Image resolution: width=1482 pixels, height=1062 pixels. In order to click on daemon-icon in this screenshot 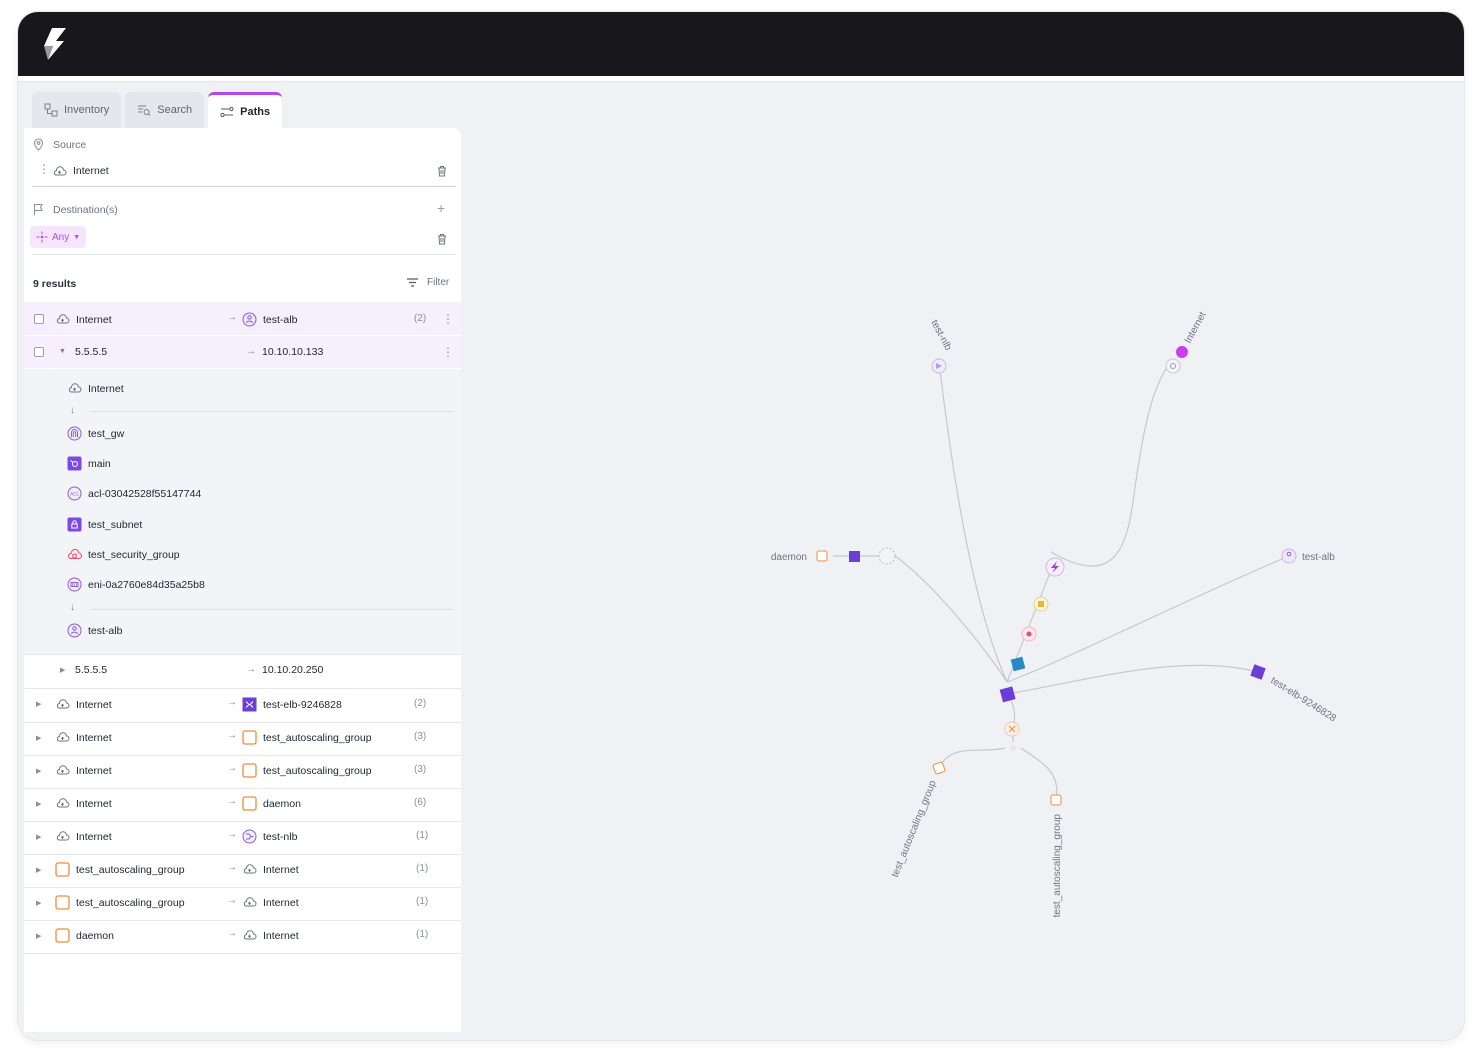, I will do `click(62, 935)`.